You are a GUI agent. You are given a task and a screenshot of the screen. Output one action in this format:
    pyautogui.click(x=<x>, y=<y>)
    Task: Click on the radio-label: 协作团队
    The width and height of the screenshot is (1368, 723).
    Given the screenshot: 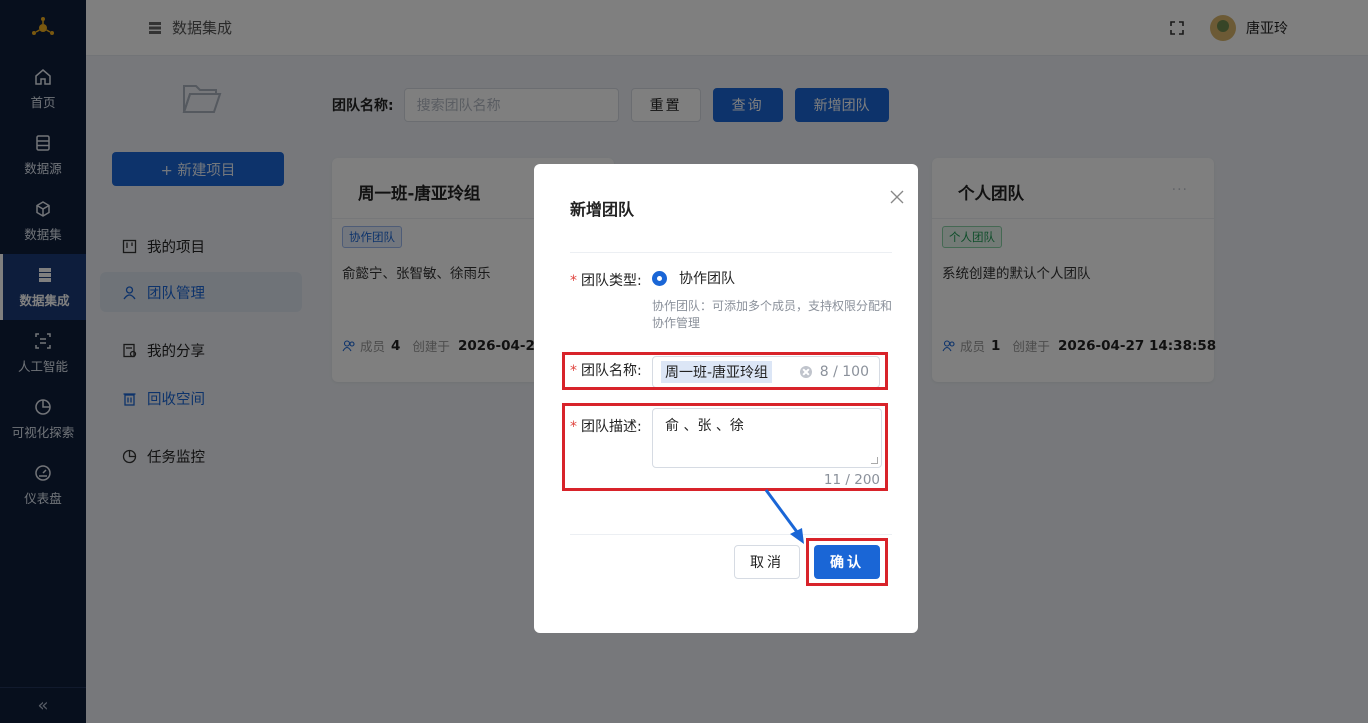 What is the action you would take?
    pyautogui.click(x=707, y=279)
    